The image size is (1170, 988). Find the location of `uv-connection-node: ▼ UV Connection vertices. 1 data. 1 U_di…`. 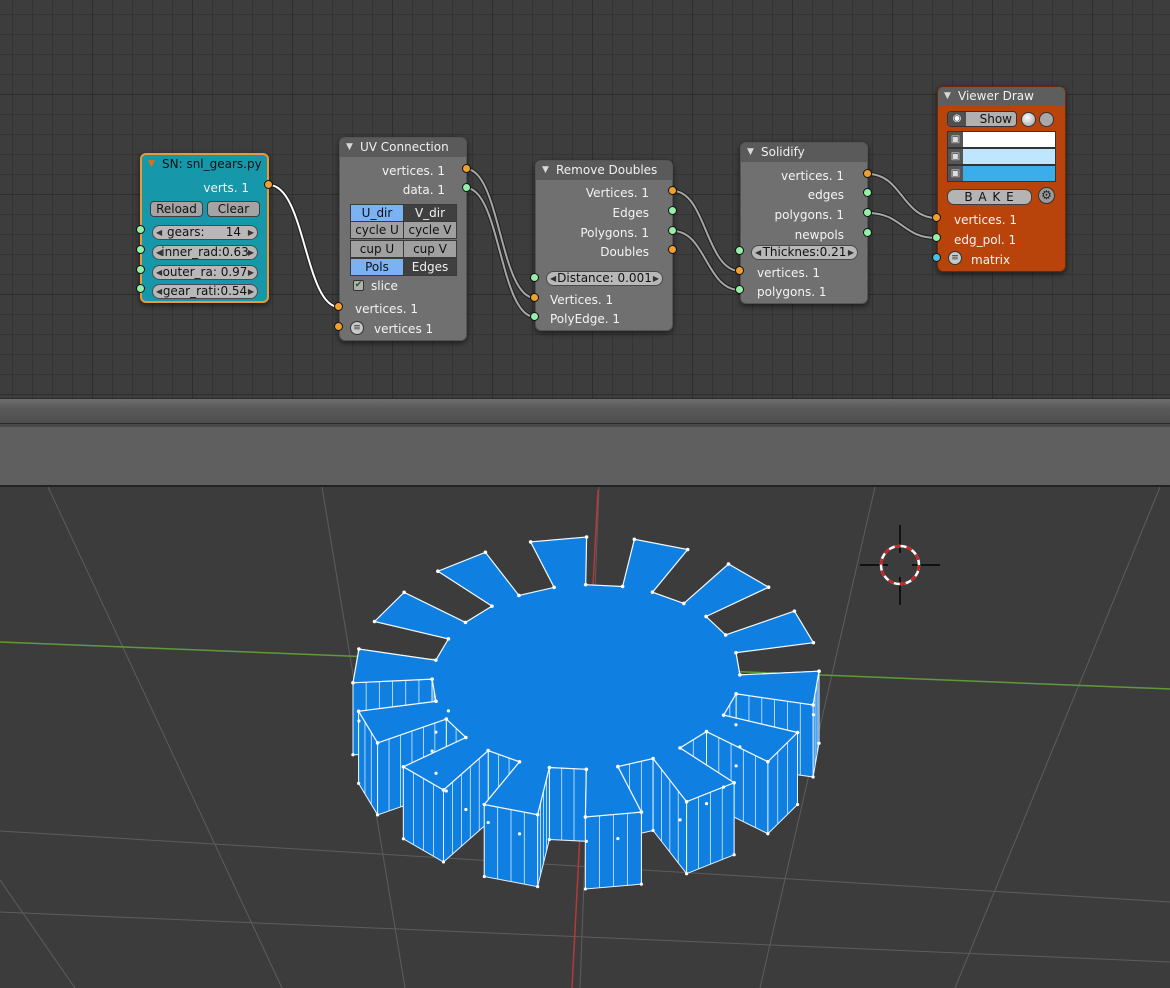

uv-connection-node: ▼ UV Connection vertices. 1 data. 1 U_di… is located at coordinates (403, 239).